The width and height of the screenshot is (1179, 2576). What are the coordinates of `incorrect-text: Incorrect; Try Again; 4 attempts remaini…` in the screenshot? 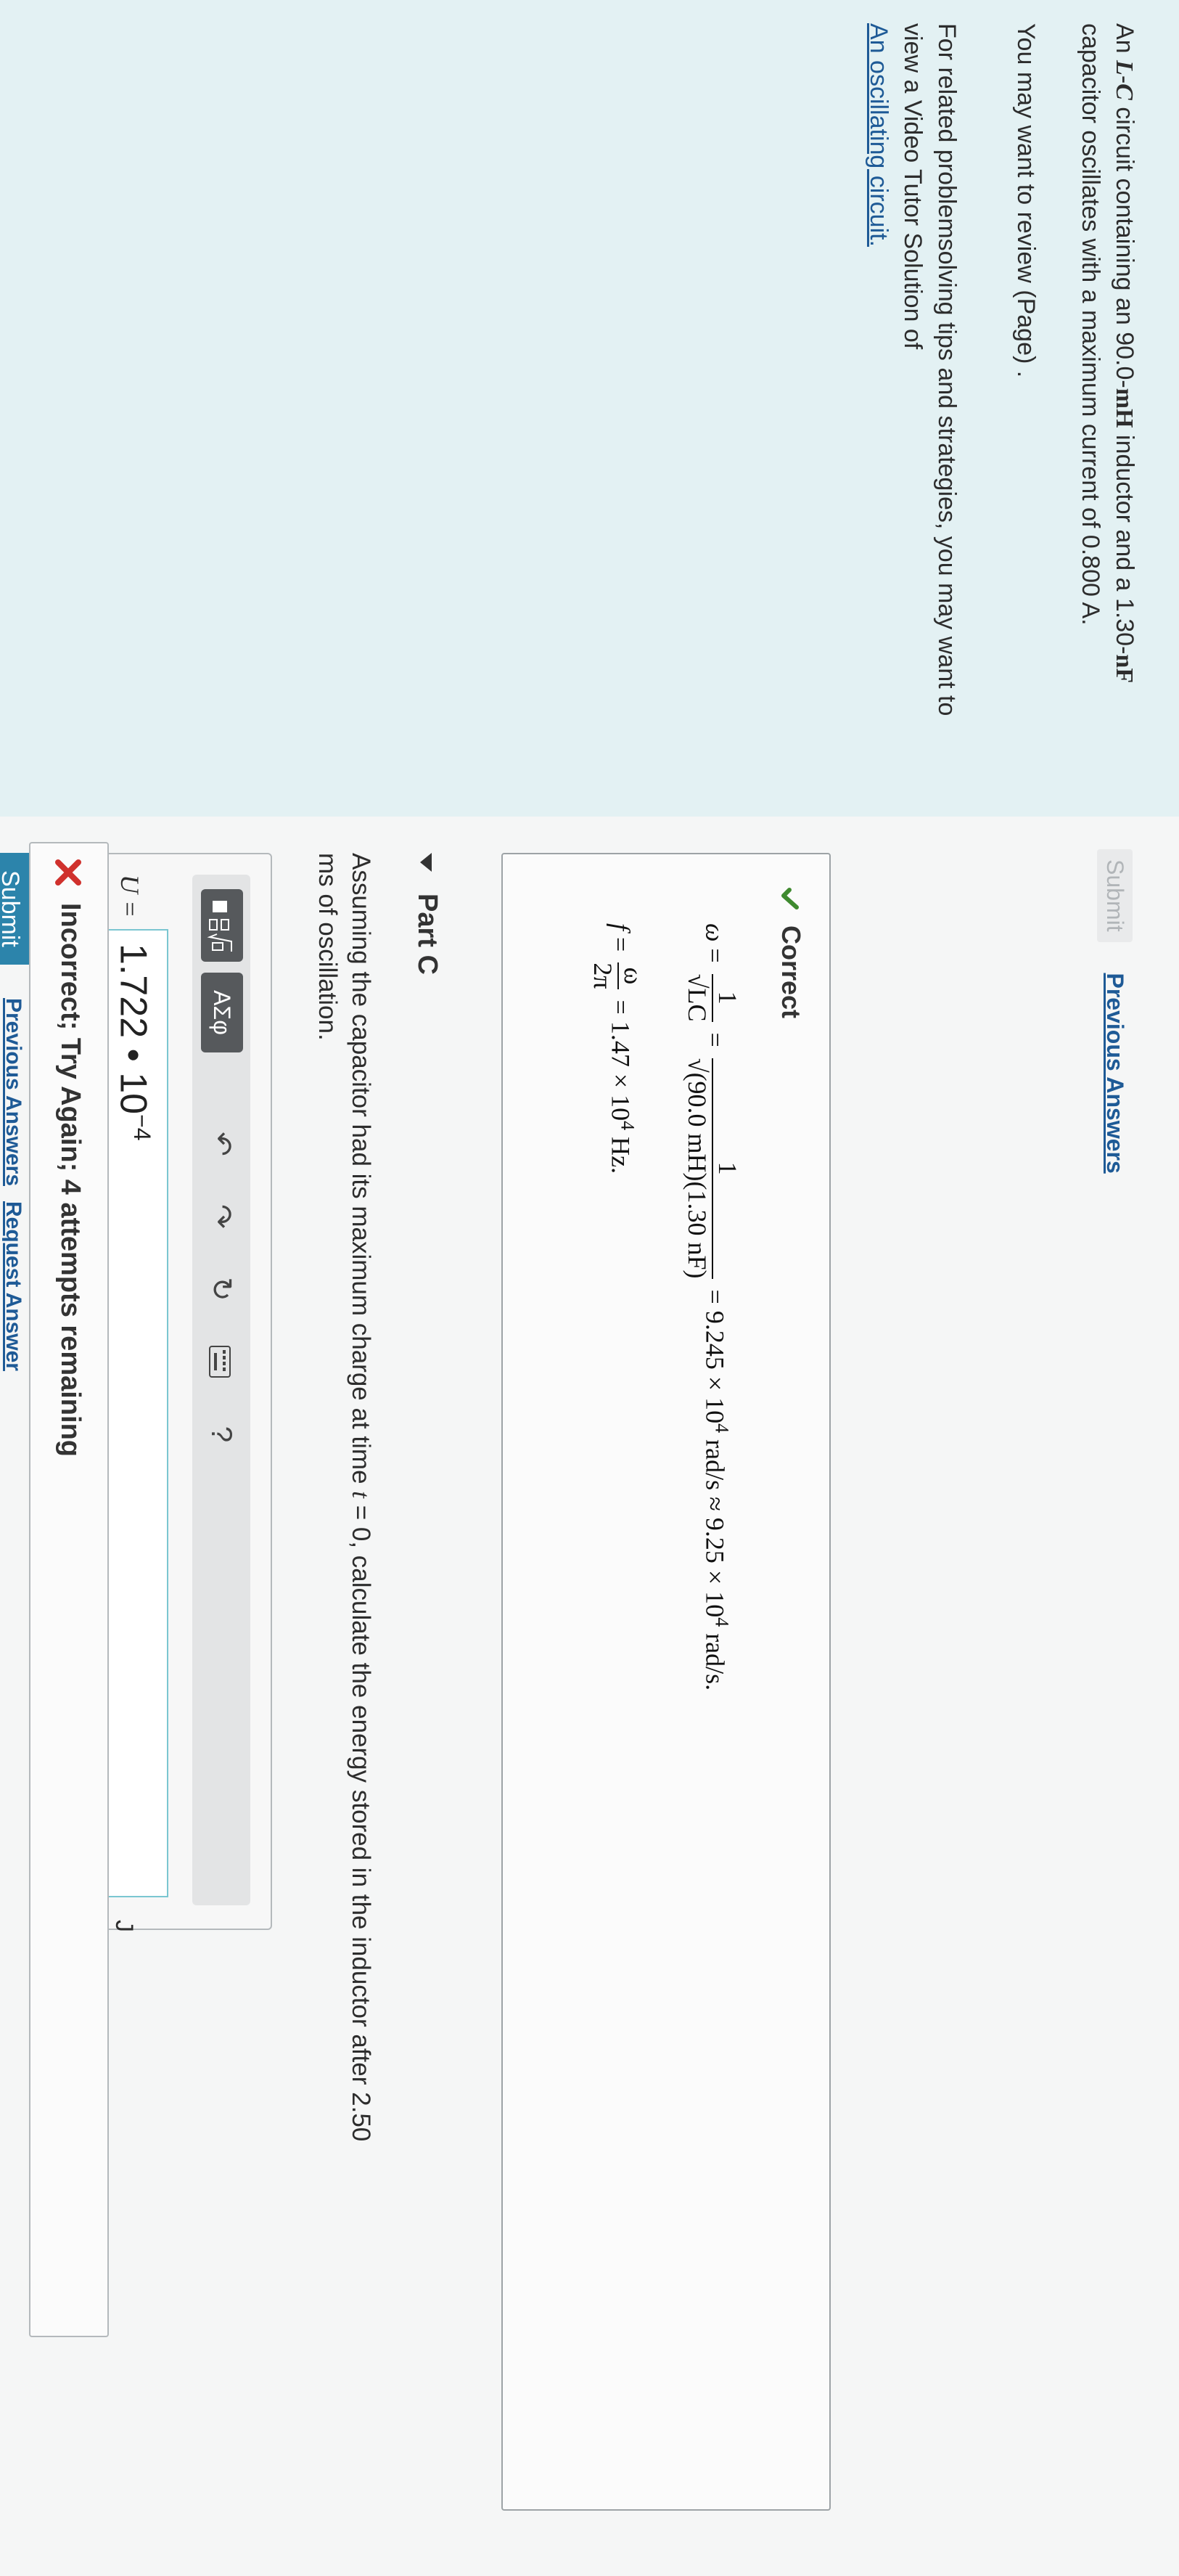 It's located at (70, 1180).